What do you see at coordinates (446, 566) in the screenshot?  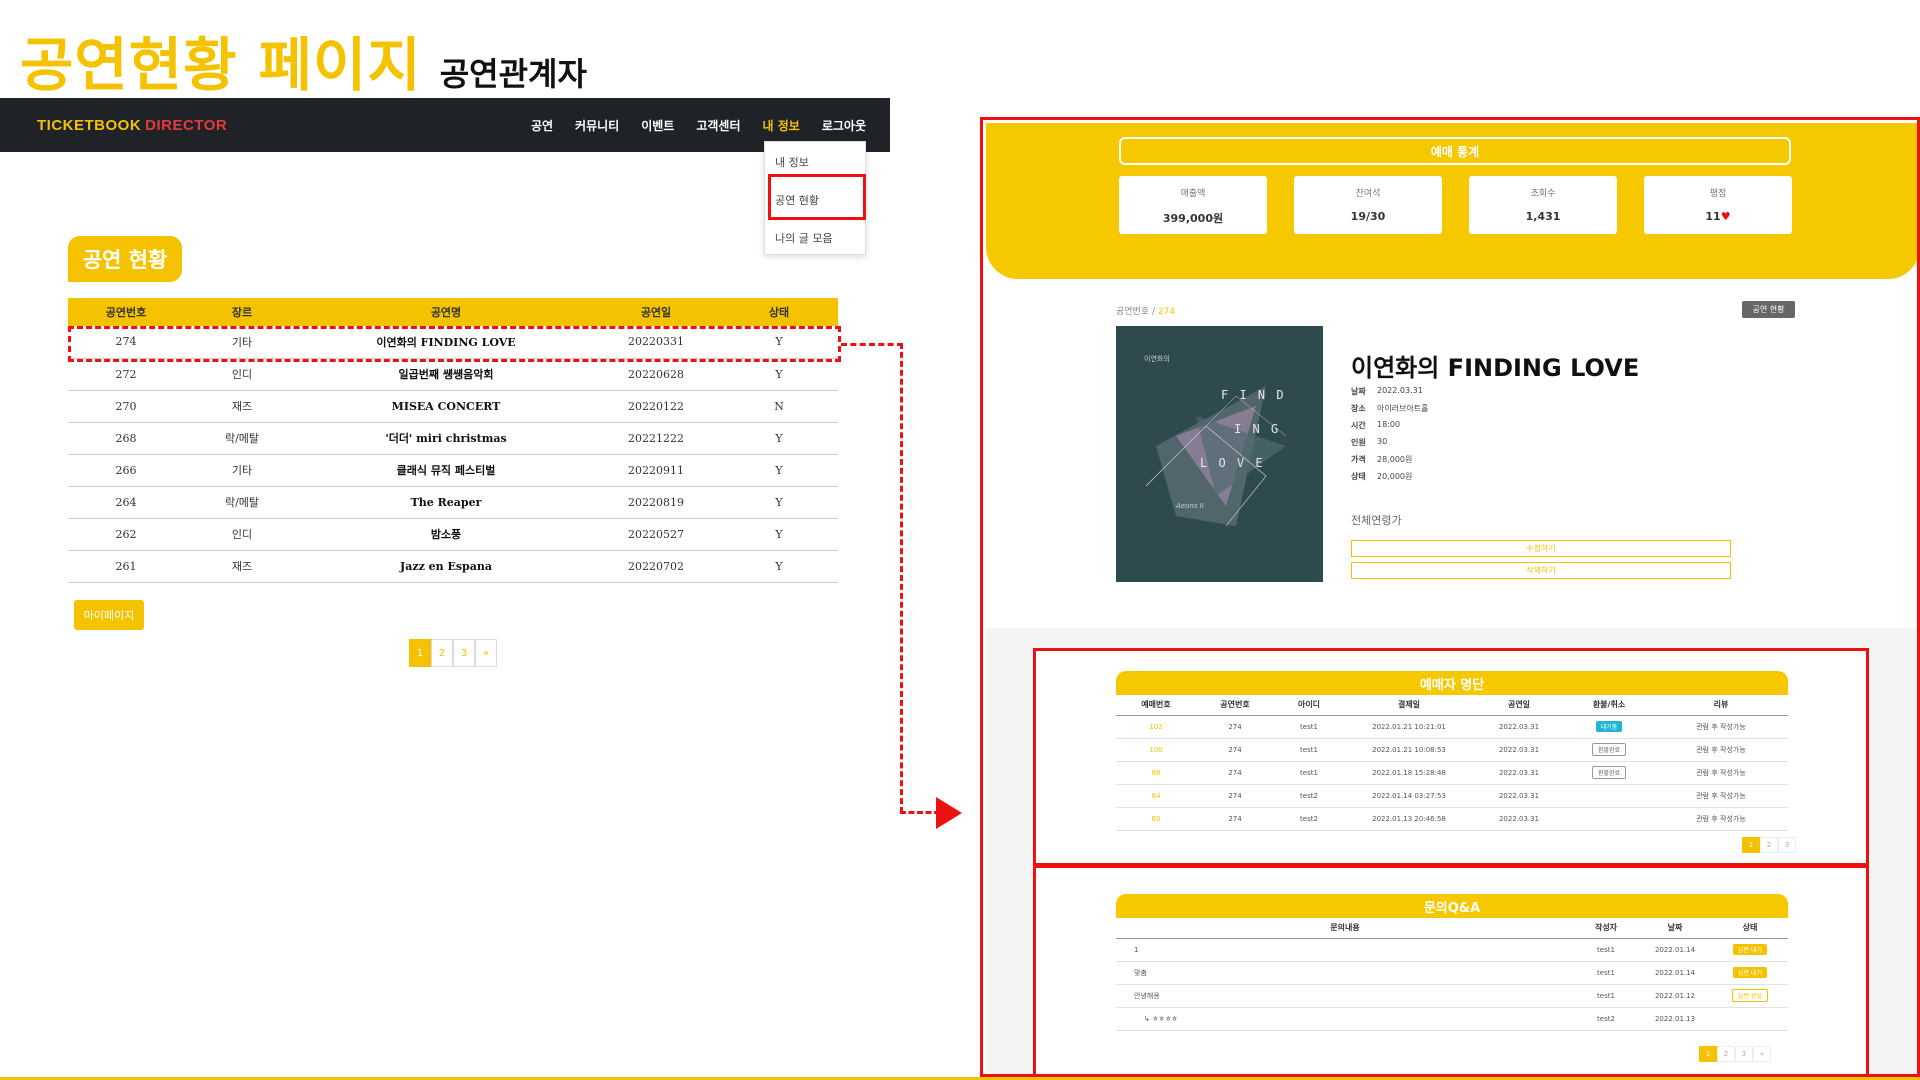 I see `cell-title: Jazz en Espana` at bounding box center [446, 566].